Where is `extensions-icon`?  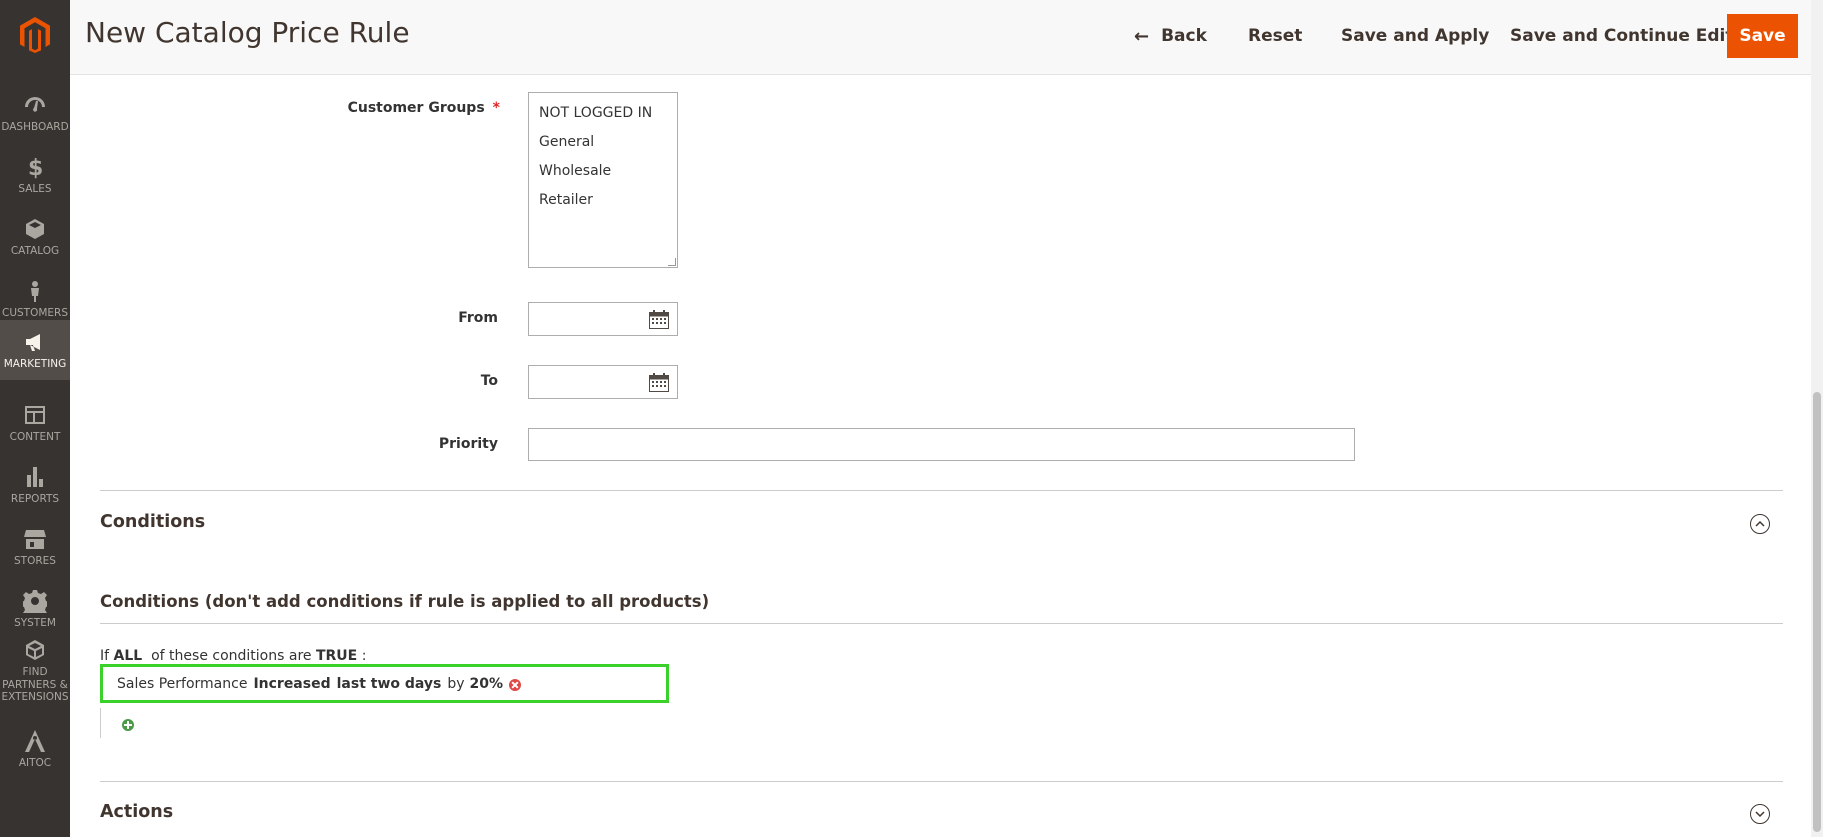
extensions-icon is located at coordinates (35, 650).